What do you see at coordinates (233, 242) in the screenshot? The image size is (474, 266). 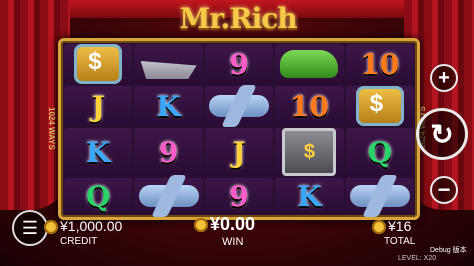 I see `win-label: WIN` at bounding box center [233, 242].